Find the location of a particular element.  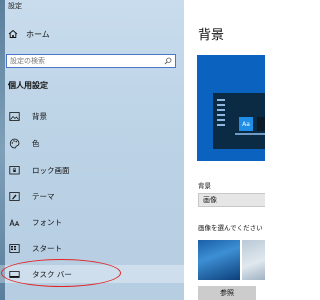

preview-tile: Aa is located at coordinates (246, 124).